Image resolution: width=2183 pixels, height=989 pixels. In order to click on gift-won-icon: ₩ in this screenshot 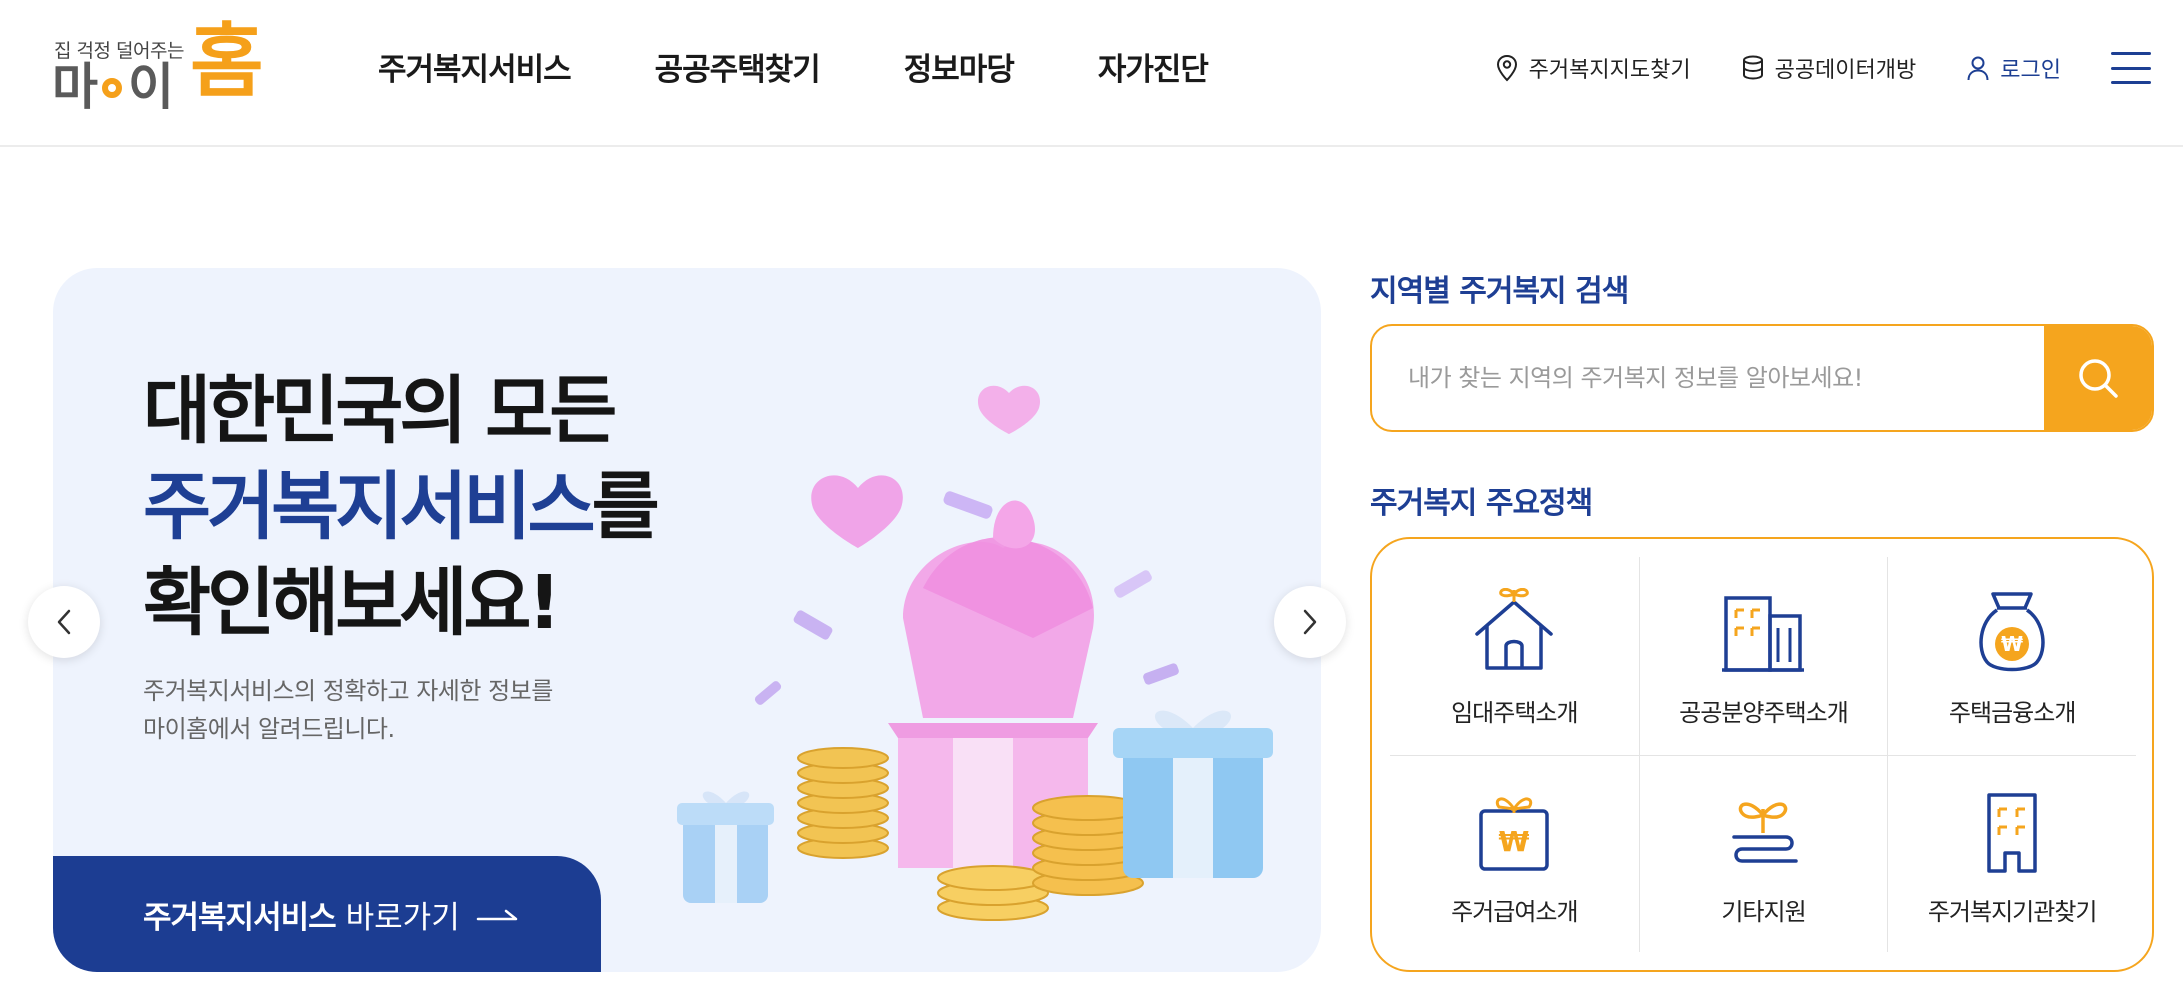, I will do `click(1514, 832)`.